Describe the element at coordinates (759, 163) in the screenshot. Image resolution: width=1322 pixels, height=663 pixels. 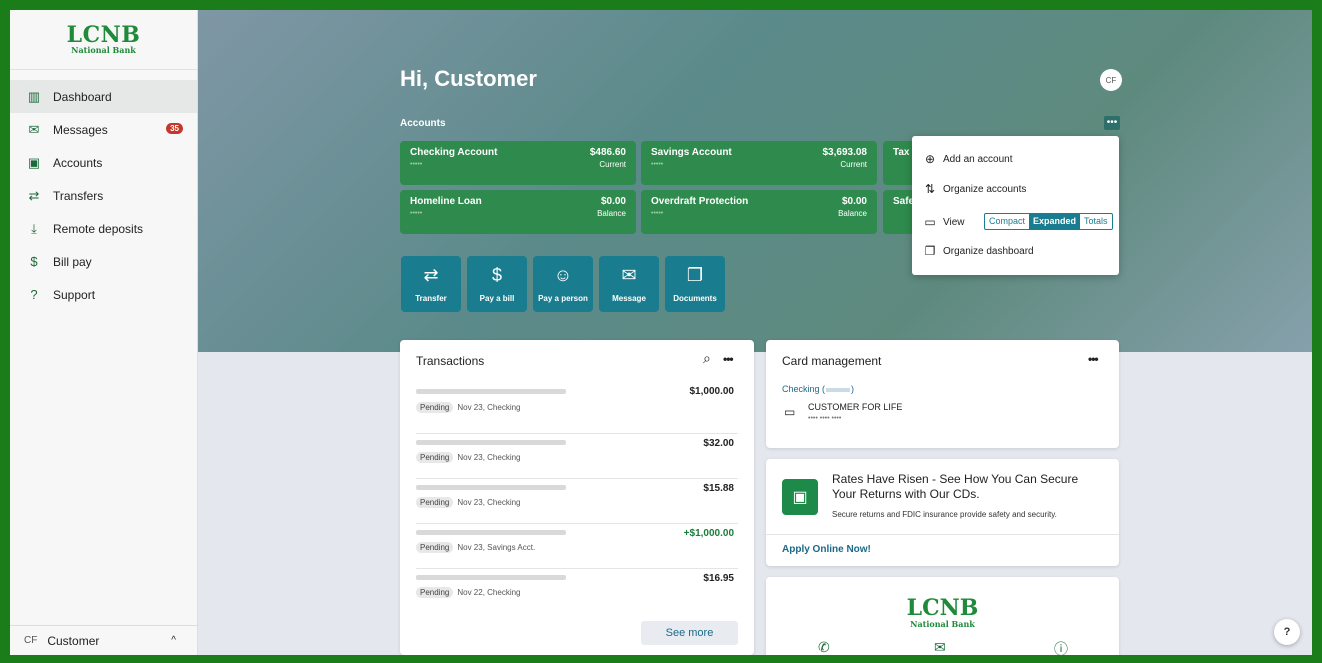
I see `account-card-savings: Savings Account ••••• $3,693.08 Current` at that location.